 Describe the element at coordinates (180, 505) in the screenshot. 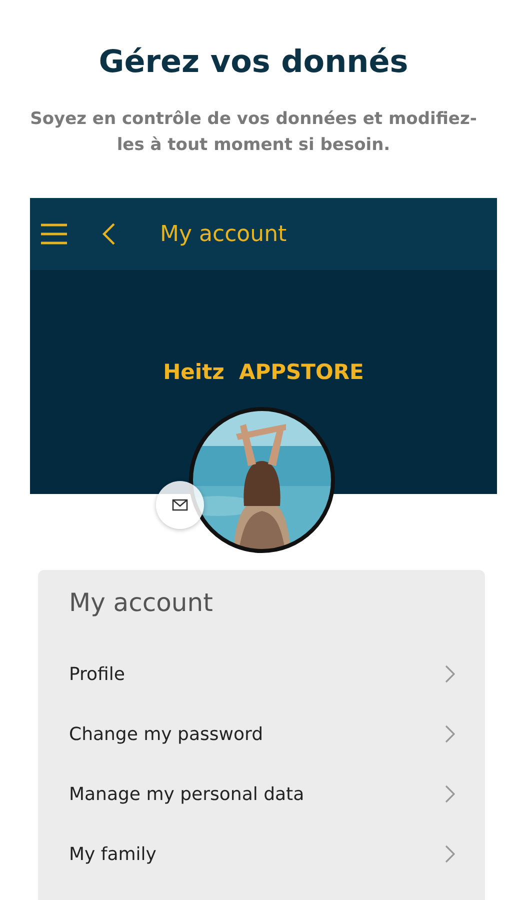

I see `mail-icon` at that location.